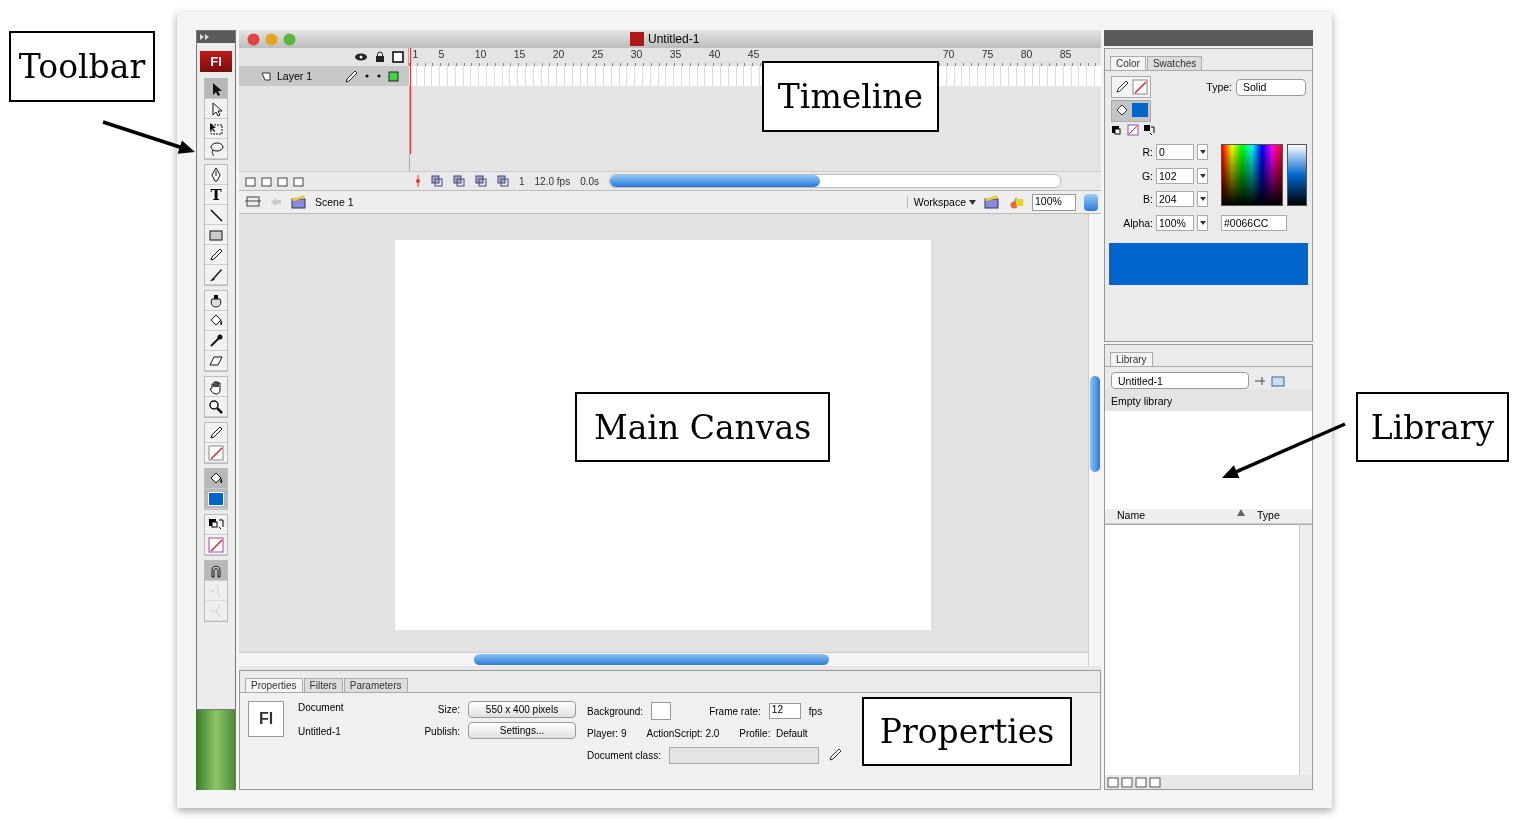 This screenshot has width=1514, height=819. I want to click on horizontal-scrollbar, so click(663, 659).